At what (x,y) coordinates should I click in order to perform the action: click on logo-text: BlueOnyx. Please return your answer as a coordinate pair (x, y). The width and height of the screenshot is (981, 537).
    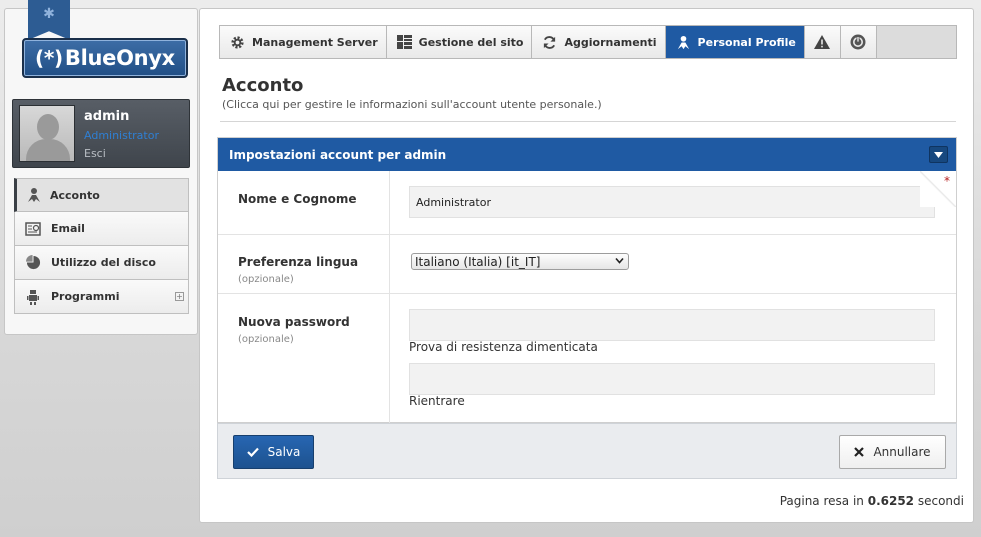
    Looking at the image, I should click on (119, 58).